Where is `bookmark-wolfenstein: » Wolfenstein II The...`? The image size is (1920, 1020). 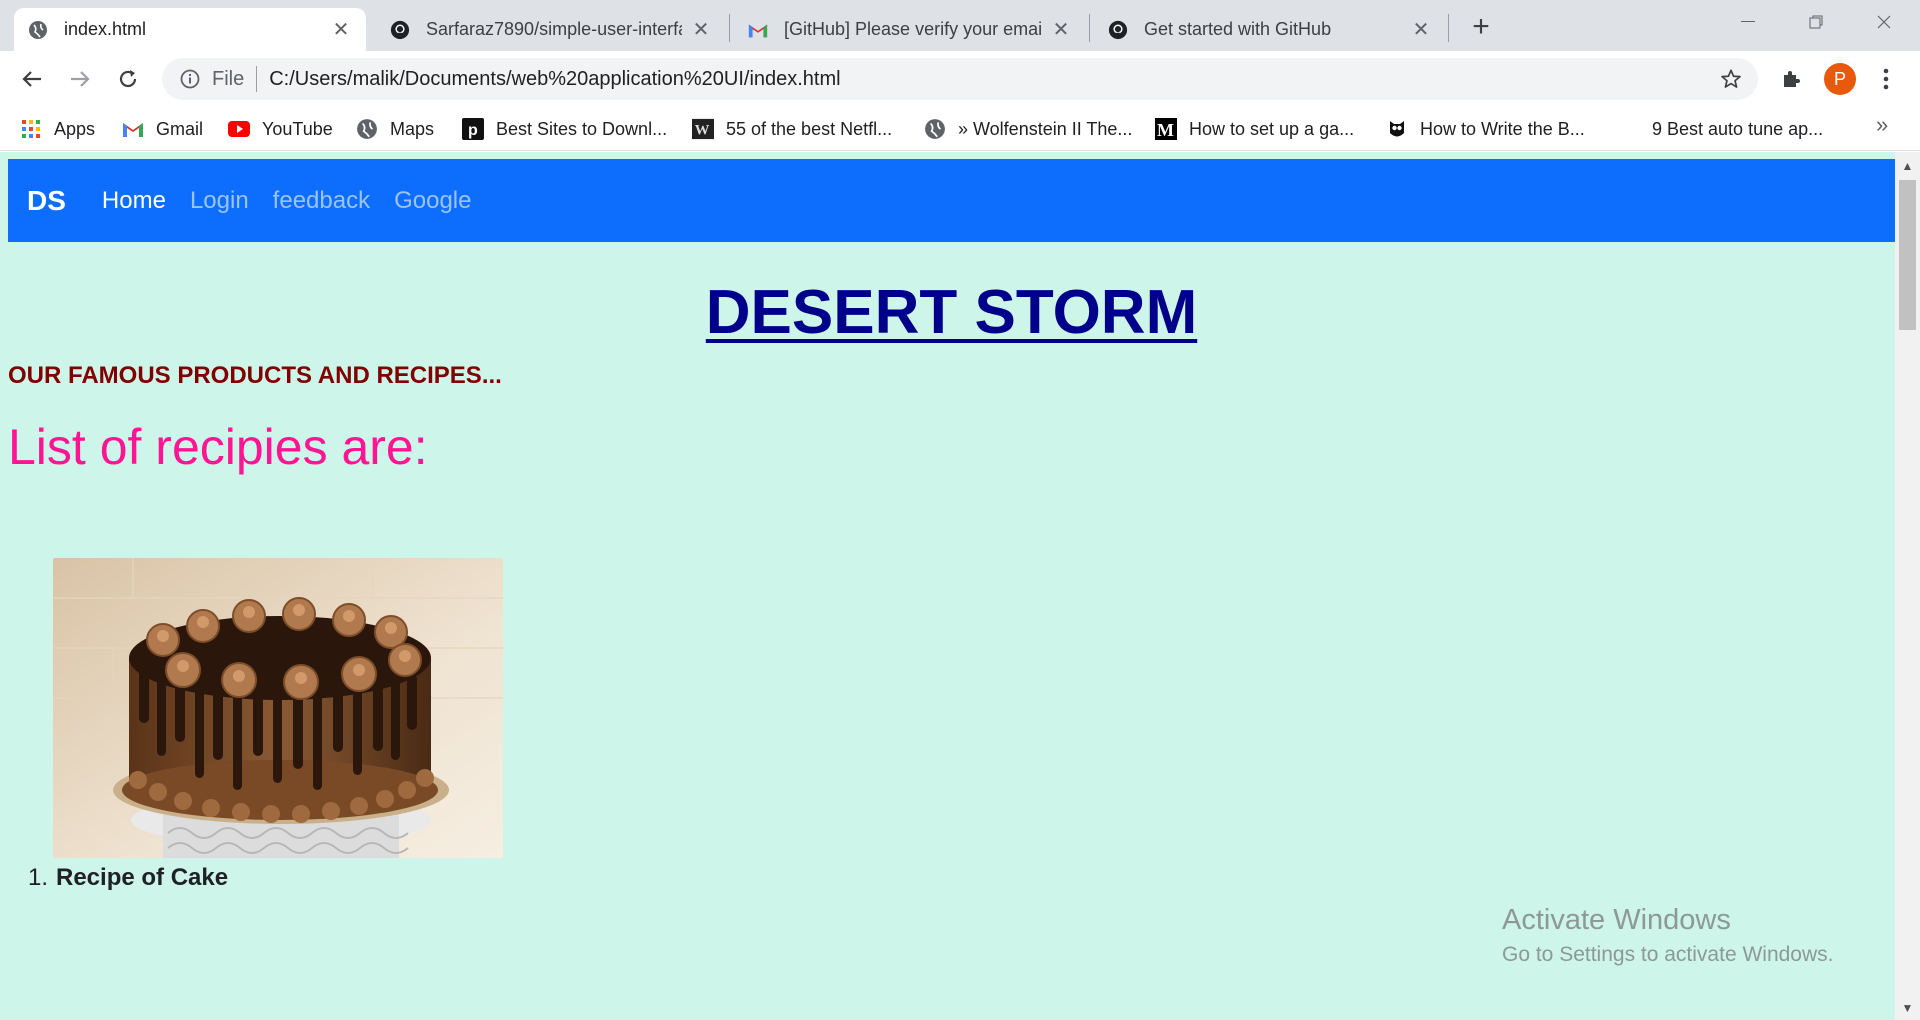 bookmark-wolfenstein: » Wolfenstein II The... is located at coordinates (1028, 129).